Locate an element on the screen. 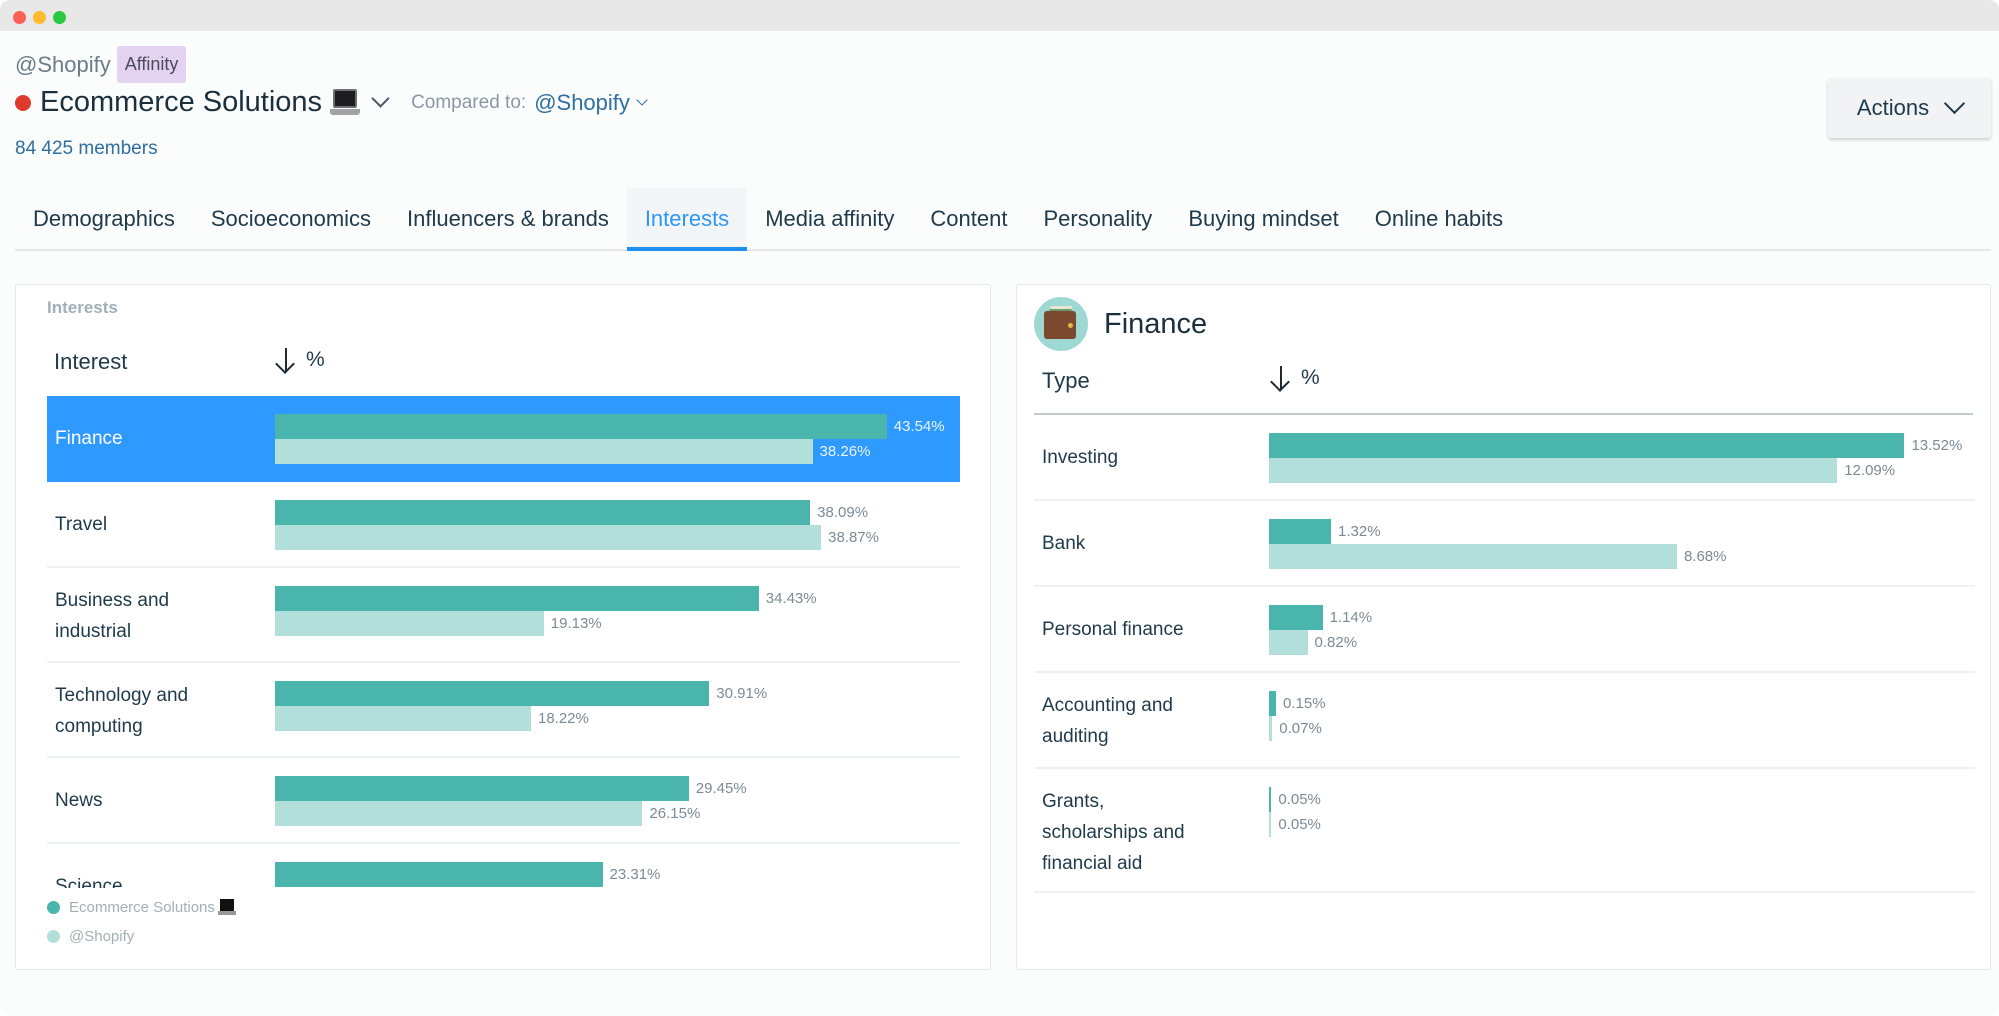 The height and width of the screenshot is (1016, 1999). audience-dropdown-chevron-icon is located at coordinates (380, 98).